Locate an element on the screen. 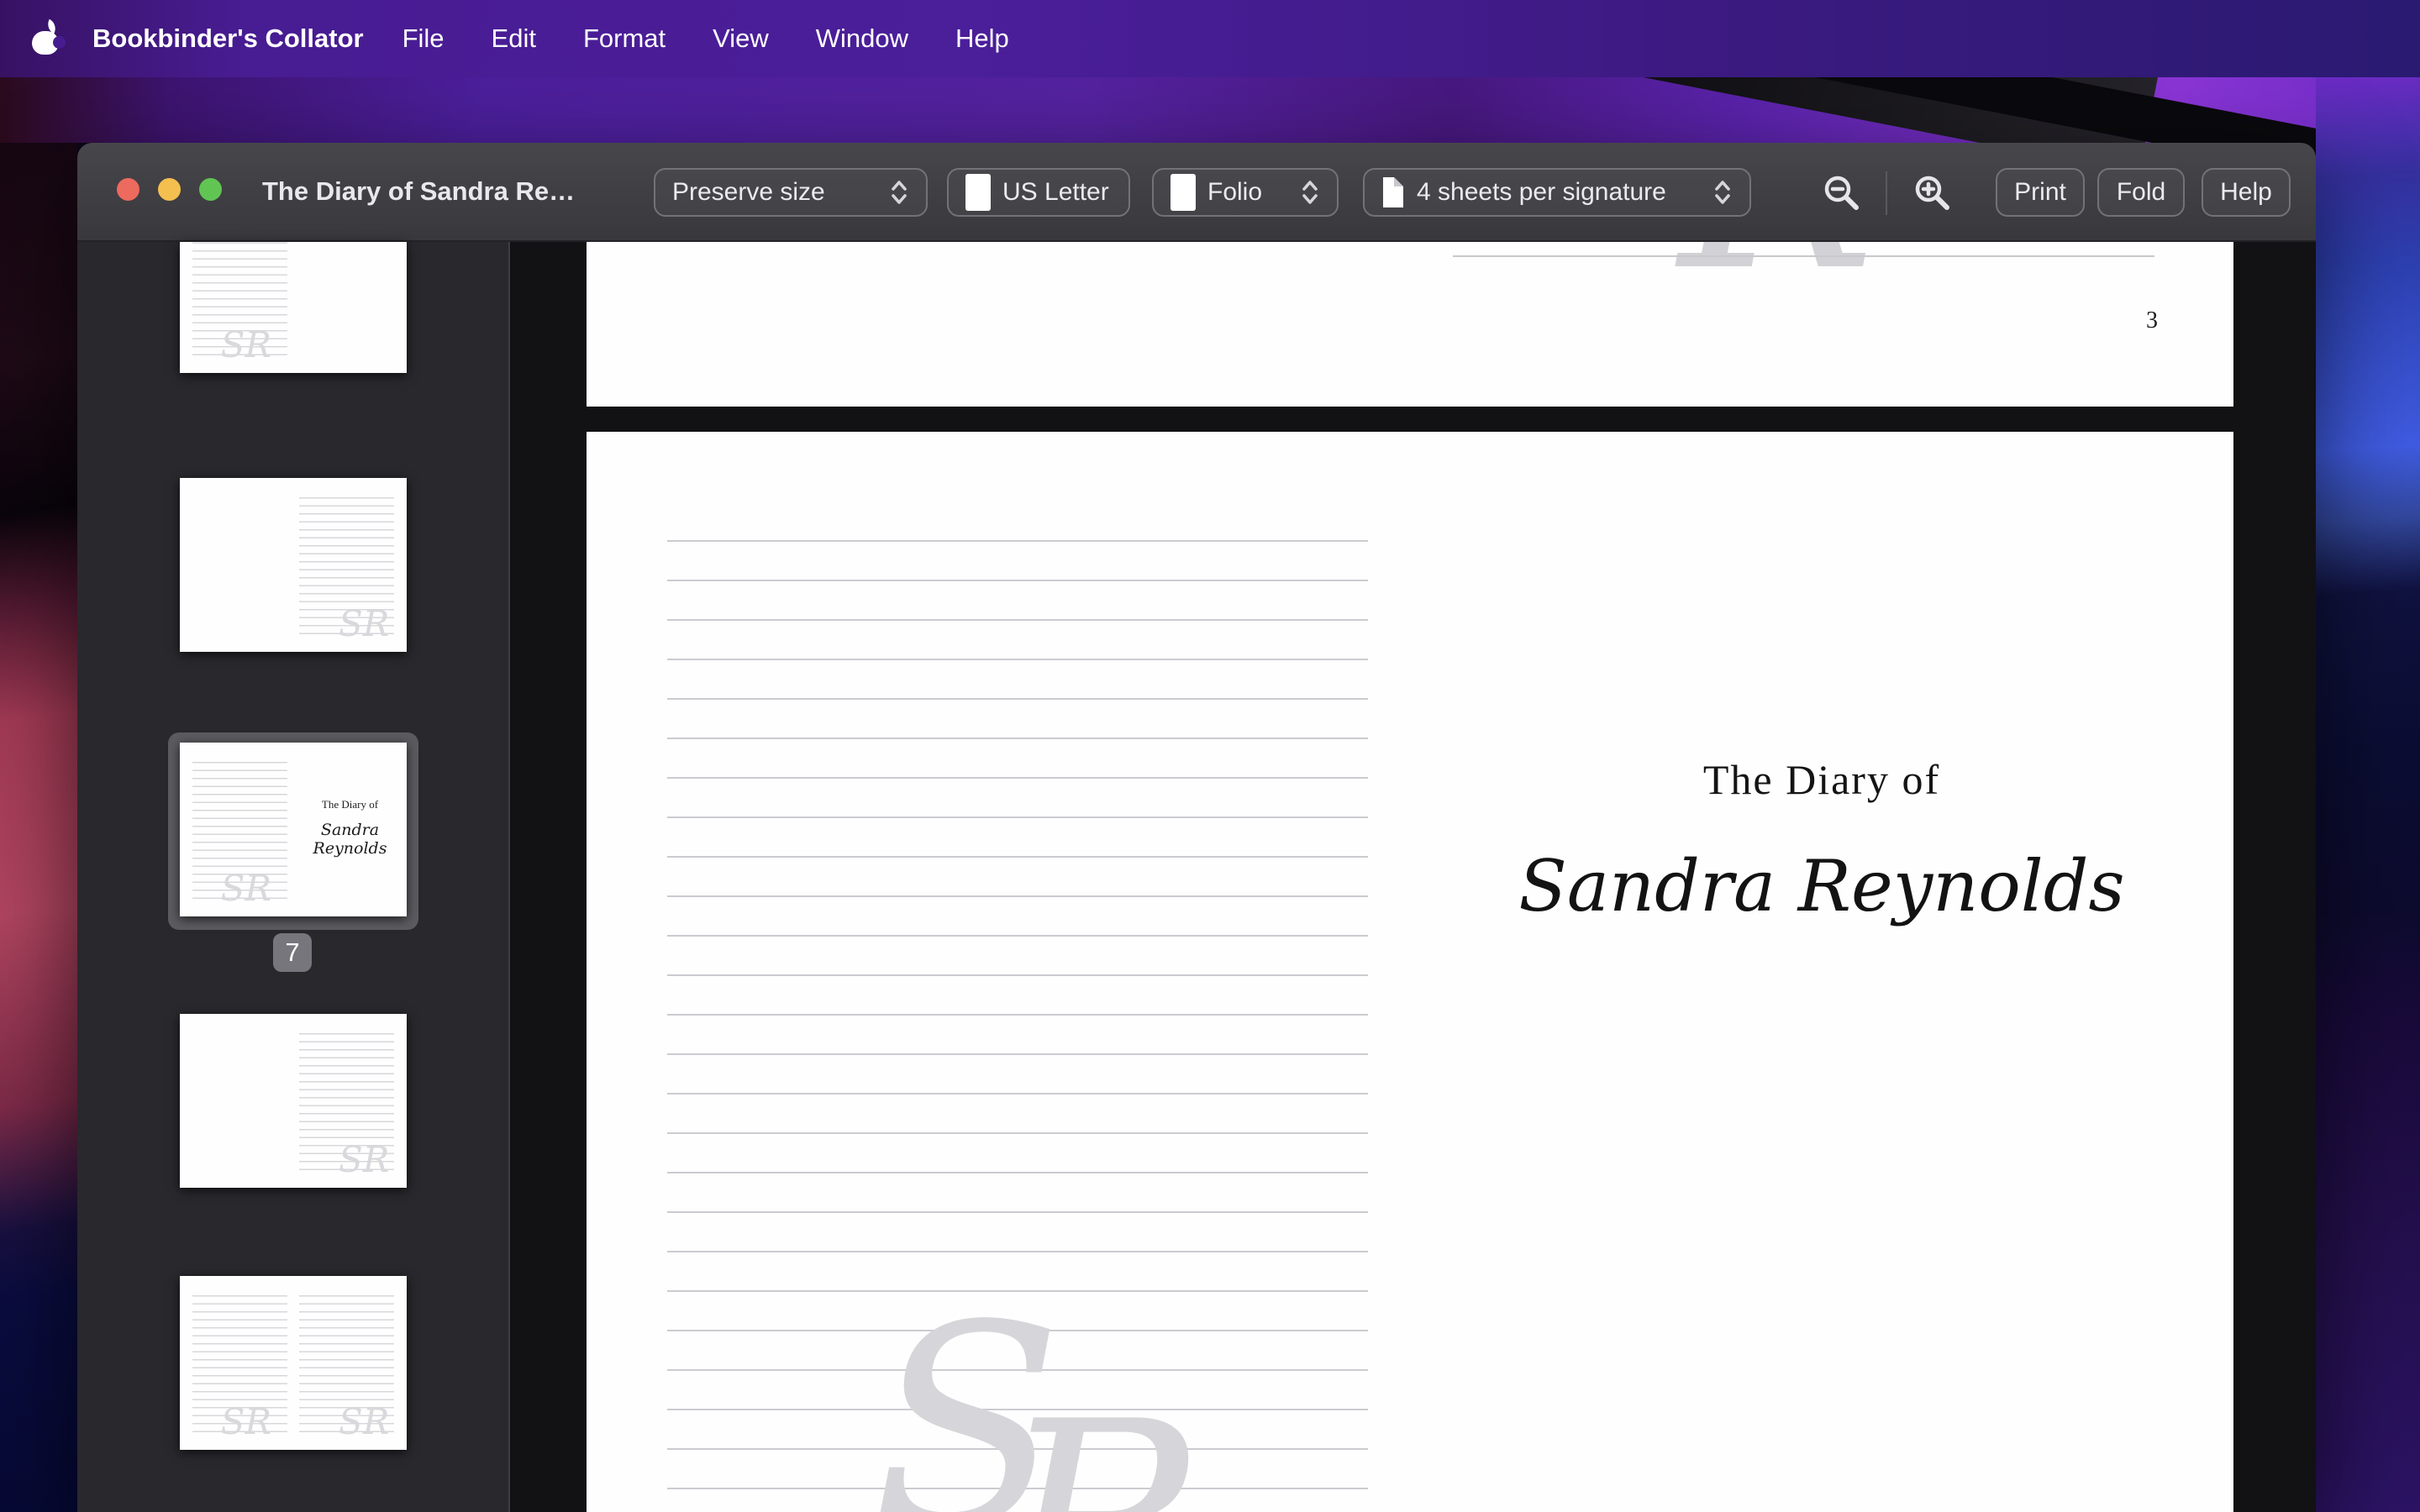 The image size is (2420, 1512). page-number: 3 is located at coordinates (2152, 320).